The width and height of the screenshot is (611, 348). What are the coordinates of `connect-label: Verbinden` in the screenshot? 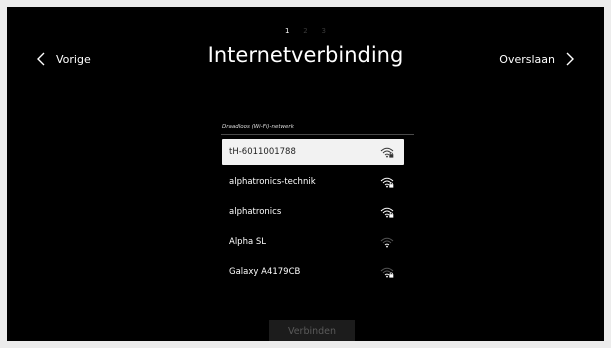 It's located at (312, 331).